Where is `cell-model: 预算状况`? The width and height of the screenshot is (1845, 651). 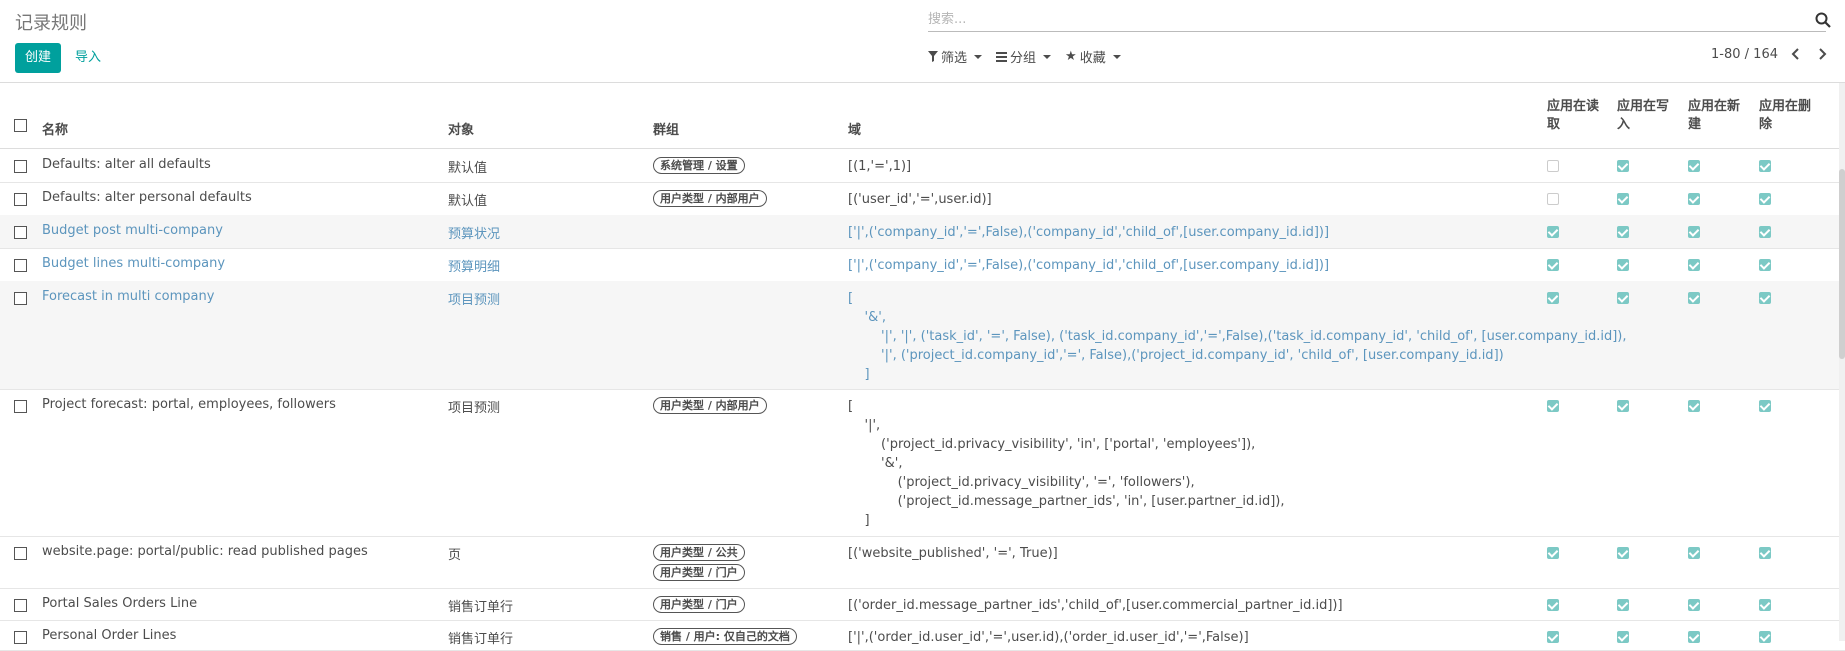 cell-model: 预算状况 is located at coordinates (474, 234).